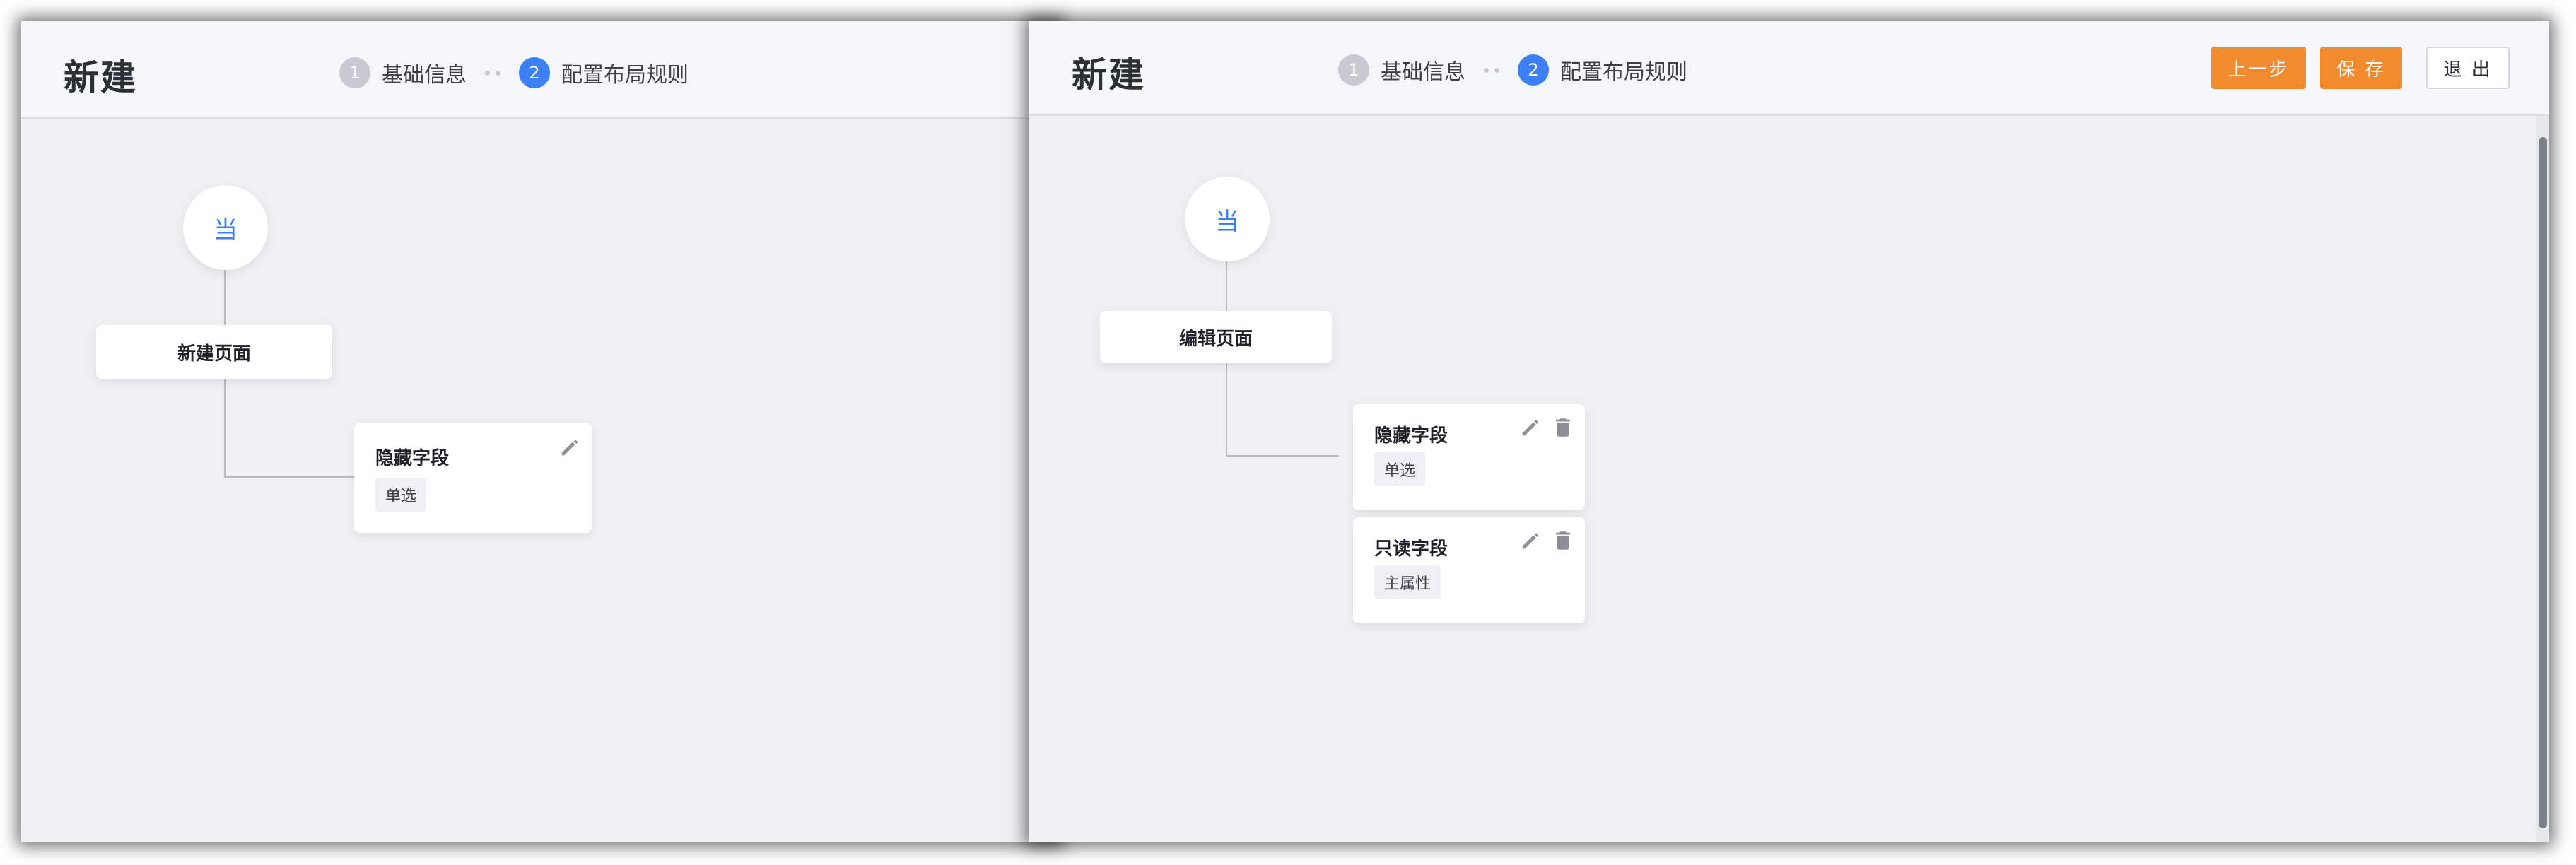 This screenshot has width=2576, height=865. What do you see at coordinates (1411, 549) in the screenshot?
I see `rule-title: 只读字段` at bounding box center [1411, 549].